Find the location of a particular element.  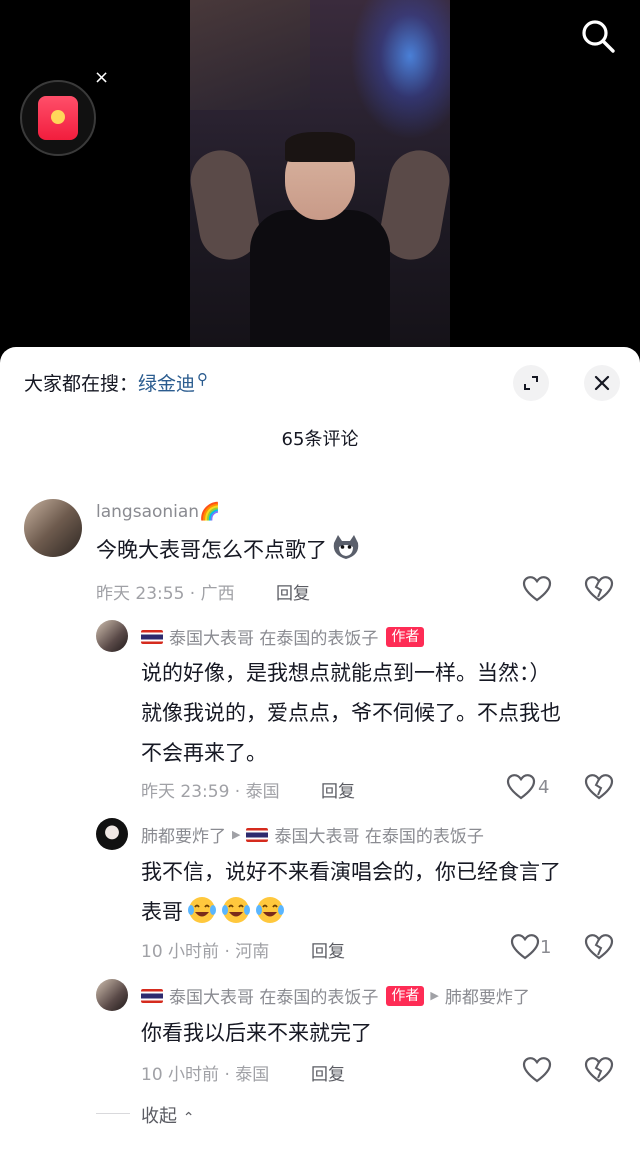

like-count: 1 is located at coordinates (546, 947).